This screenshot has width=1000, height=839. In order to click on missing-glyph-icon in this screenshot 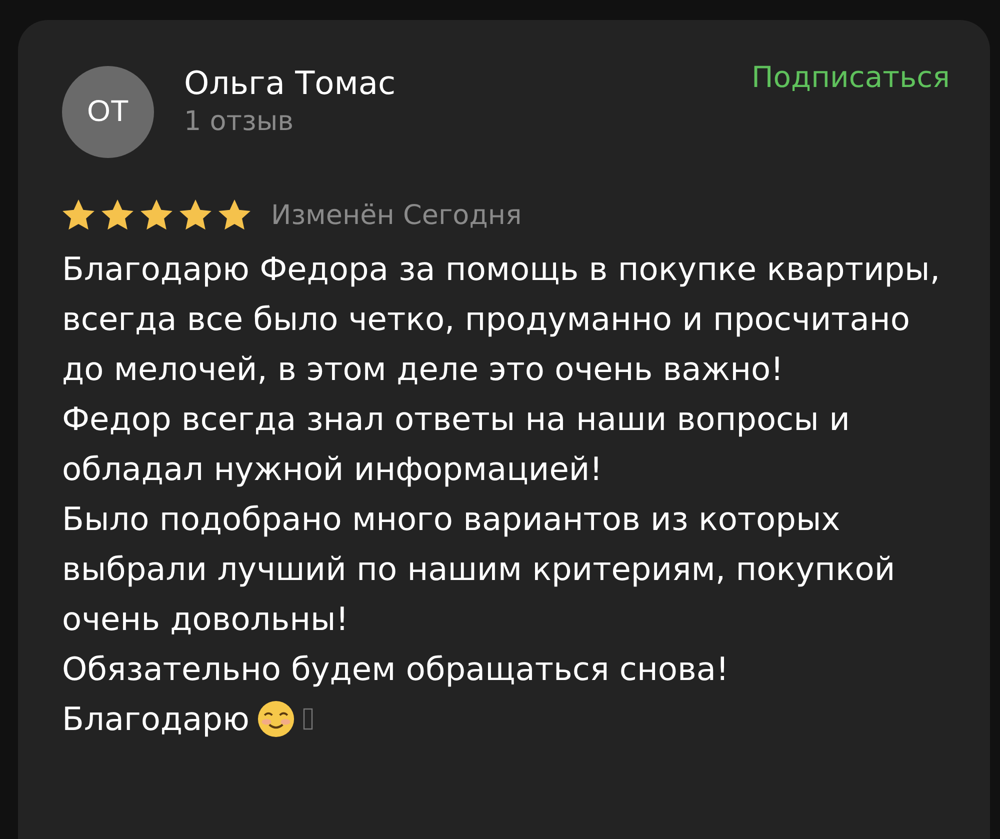, I will do `click(308, 719)`.